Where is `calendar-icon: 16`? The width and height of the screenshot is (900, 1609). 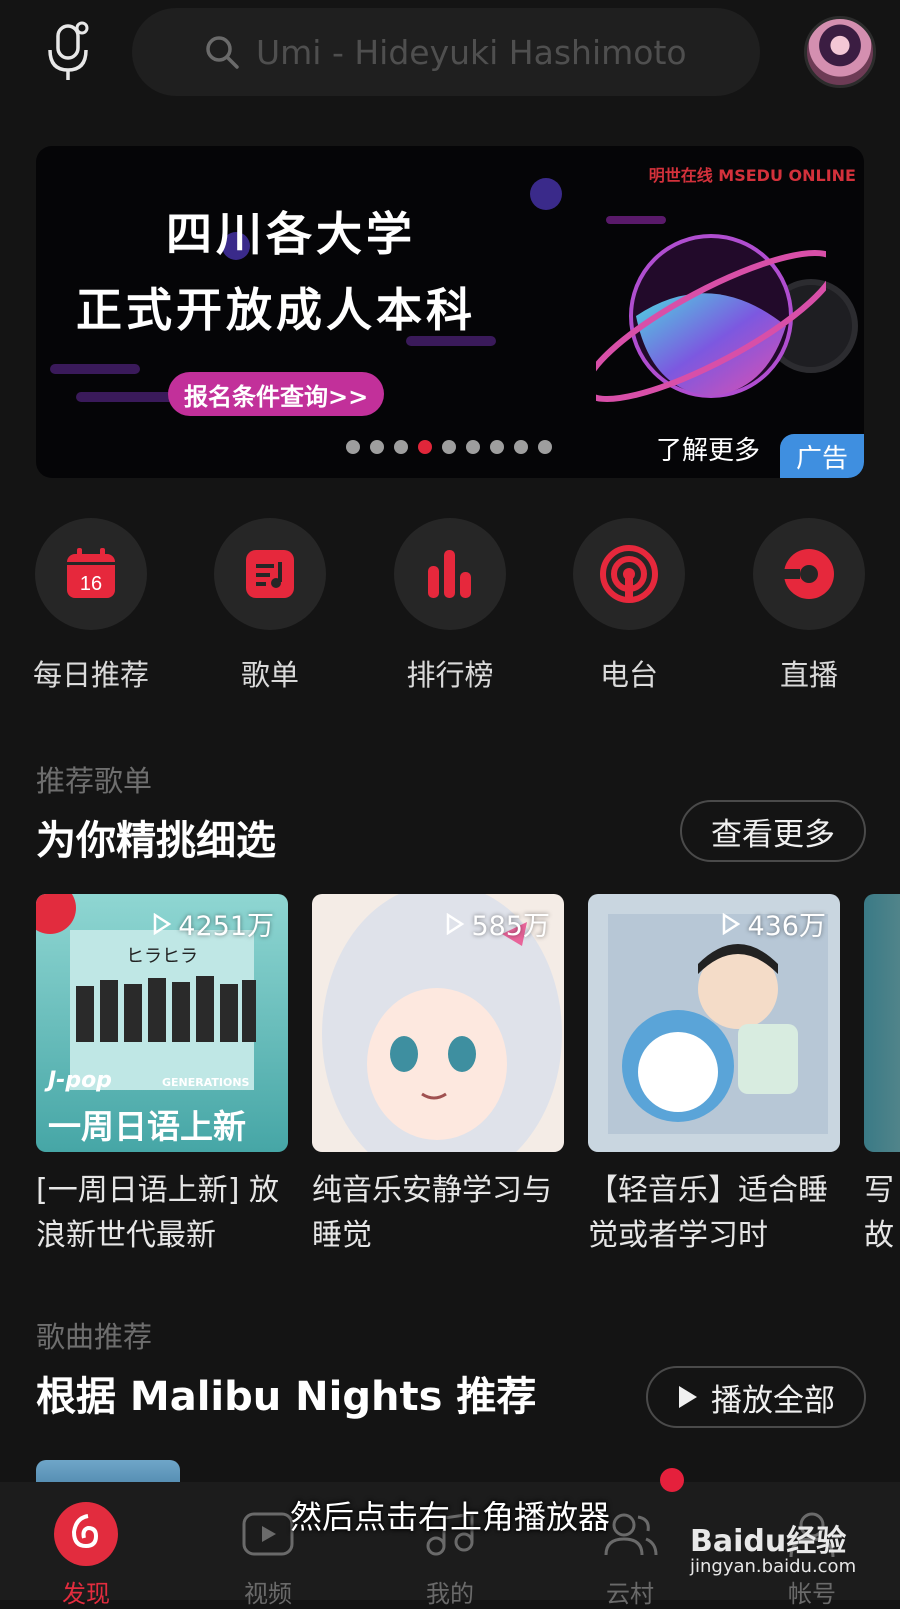
calendar-icon: 16 is located at coordinates (91, 573).